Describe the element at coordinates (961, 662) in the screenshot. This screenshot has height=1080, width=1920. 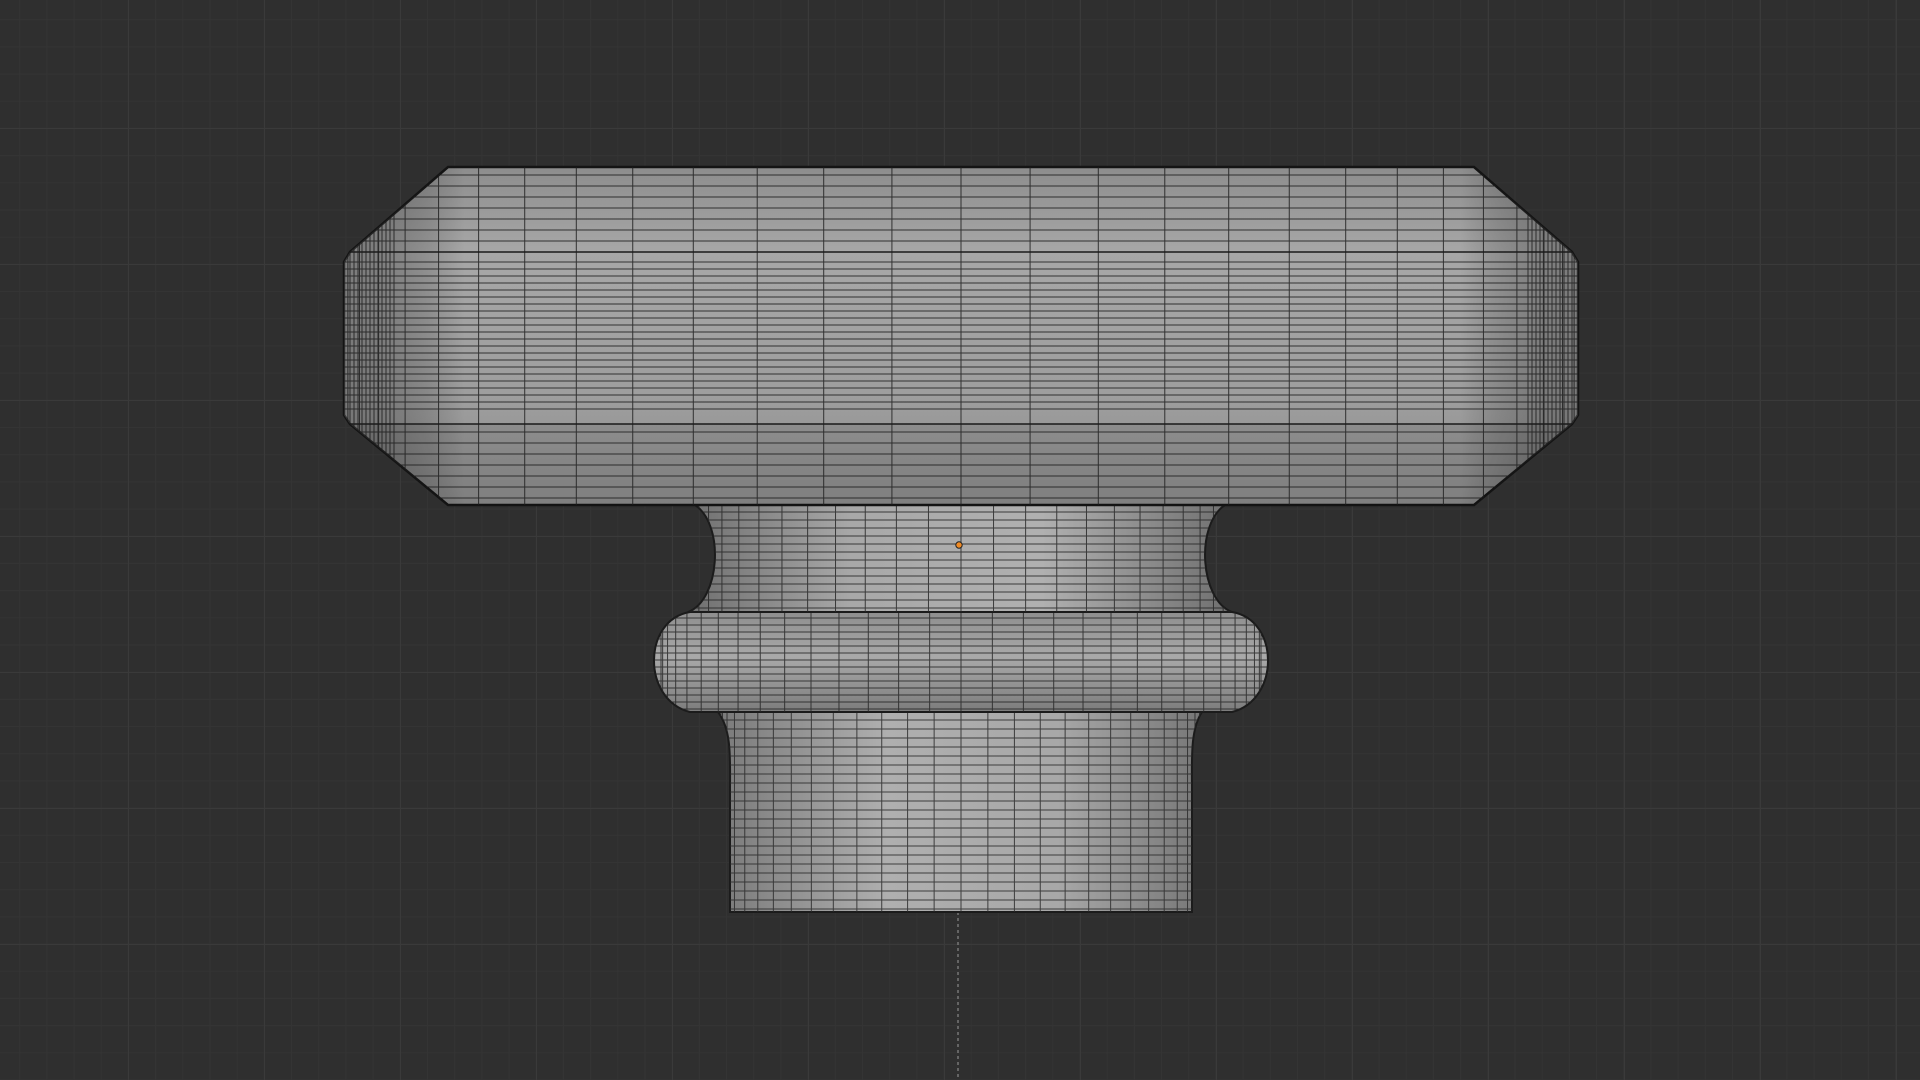
I see `ring-section` at that location.